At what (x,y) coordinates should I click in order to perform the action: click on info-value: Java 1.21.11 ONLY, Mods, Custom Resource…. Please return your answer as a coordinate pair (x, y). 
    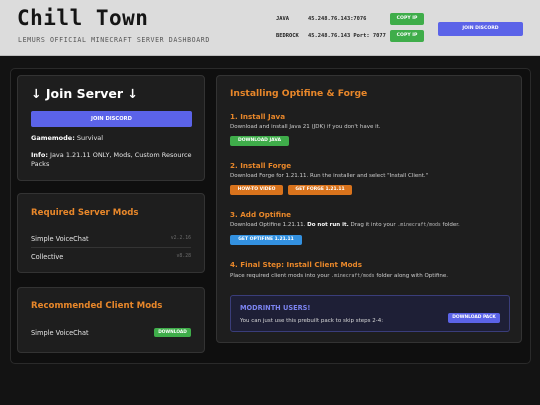
    Looking at the image, I should click on (111, 159).